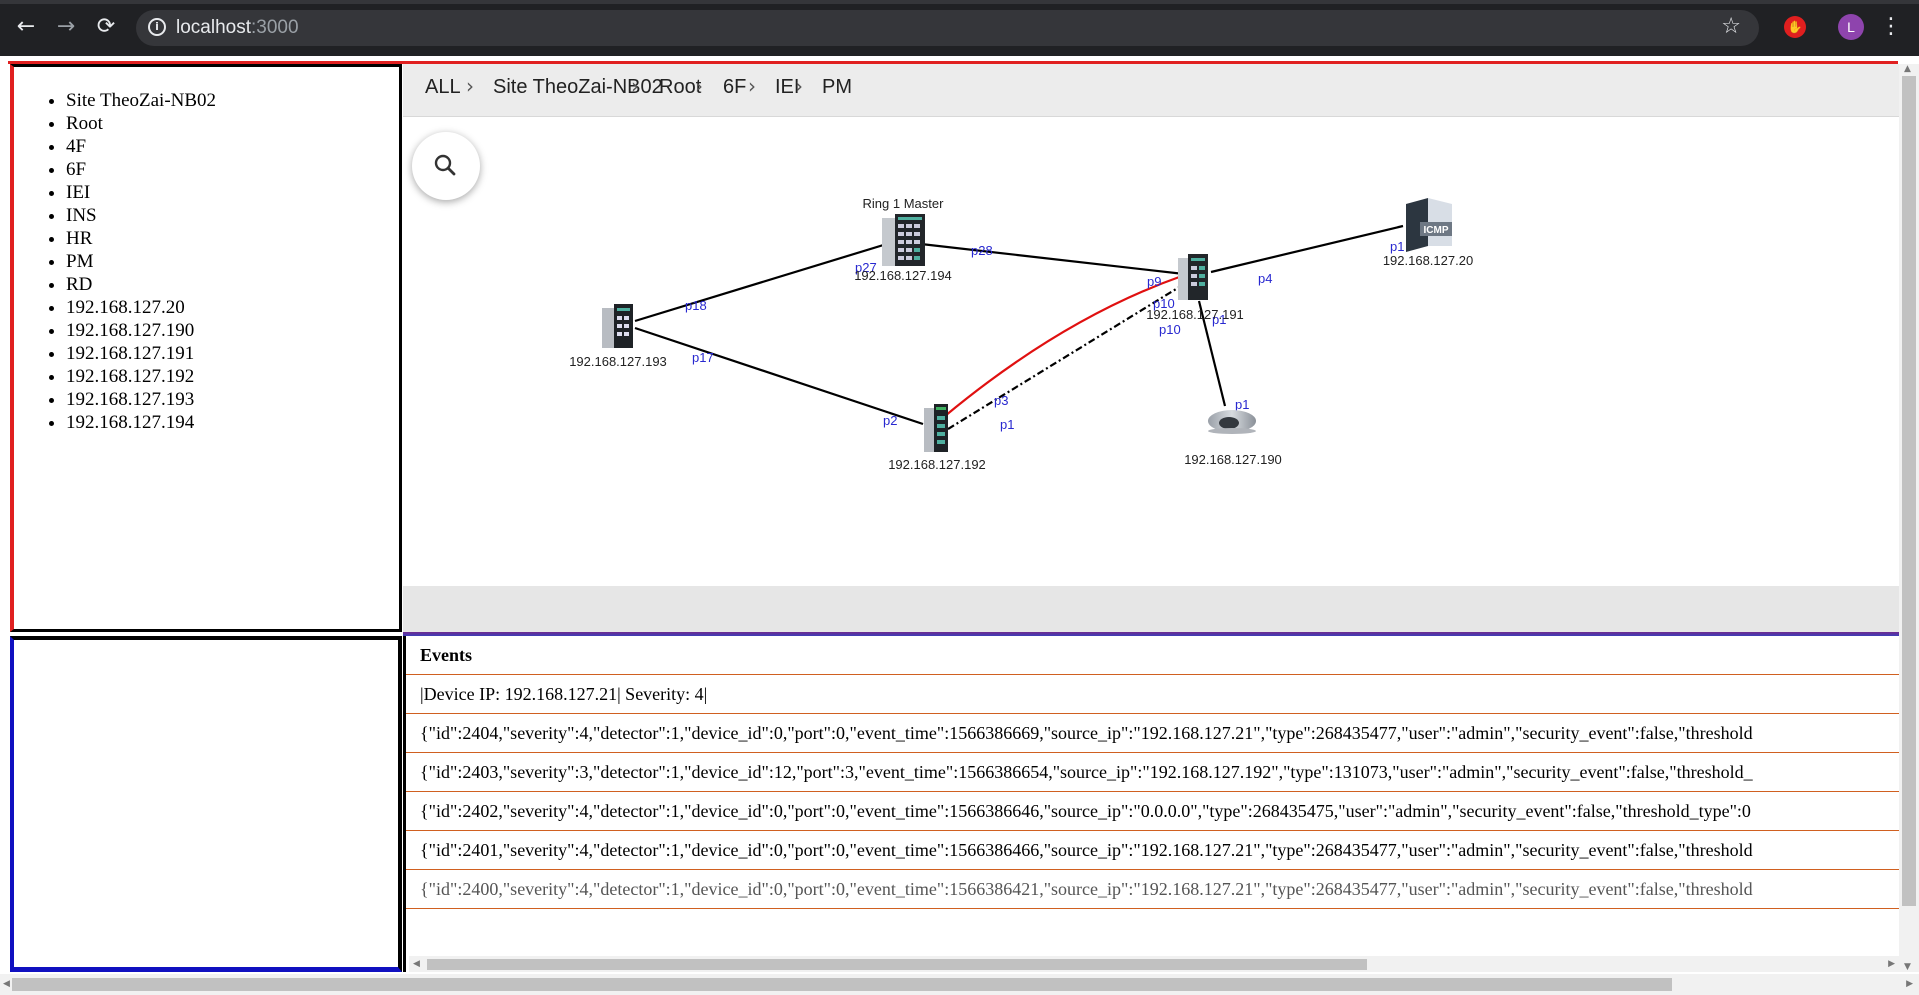  What do you see at coordinates (1265, 278) in the screenshot?
I see `port-label: p4` at bounding box center [1265, 278].